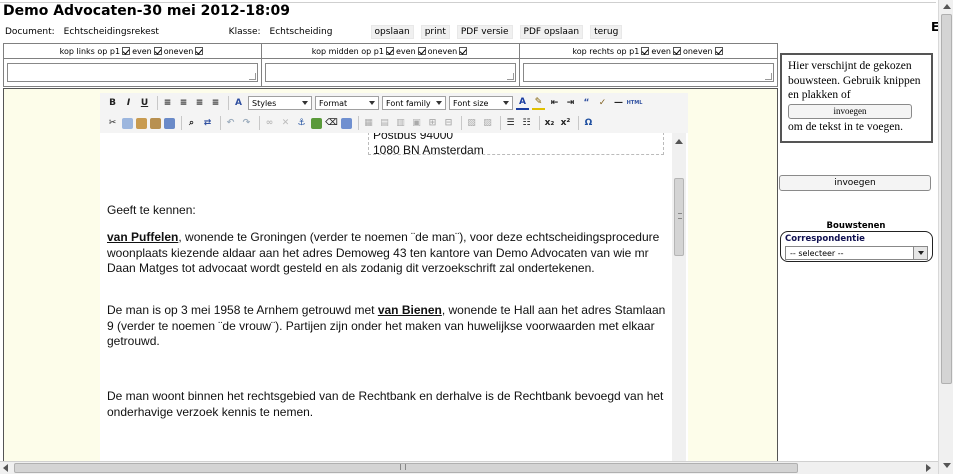  I want to click on header-left-column: kop links op p1 even oneven, so click(133, 65).